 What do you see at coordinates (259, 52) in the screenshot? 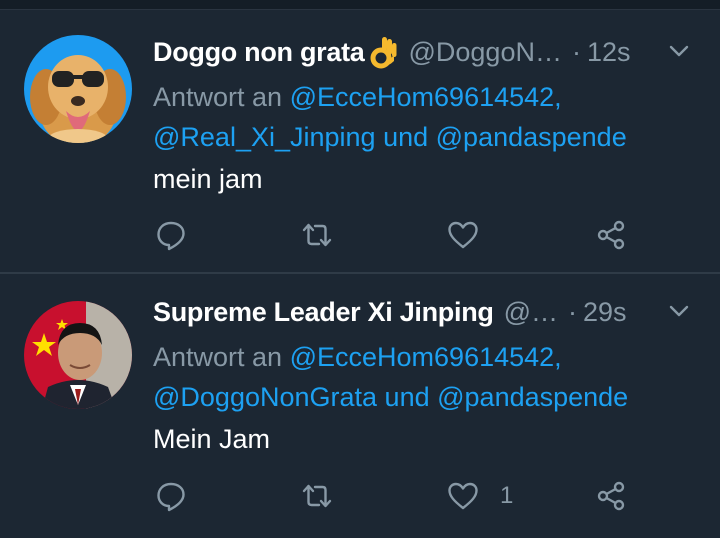
I see `display-name: Doggo non grata` at bounding box center [259, 52].